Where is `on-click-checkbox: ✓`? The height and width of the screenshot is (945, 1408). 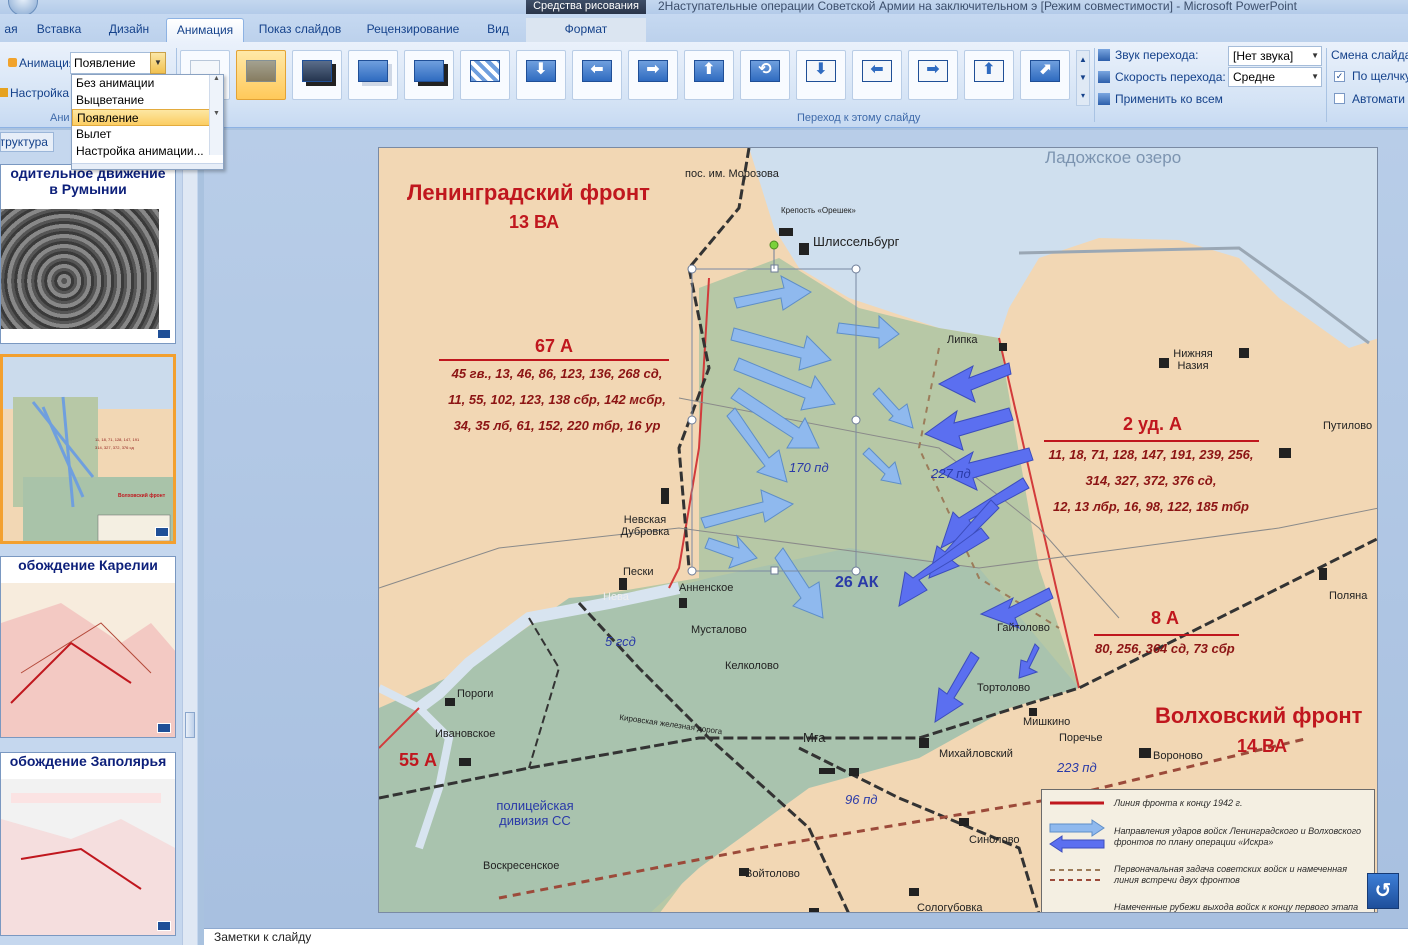 on-click-checkbox: ✓ is located at coordinates (1339, 76).